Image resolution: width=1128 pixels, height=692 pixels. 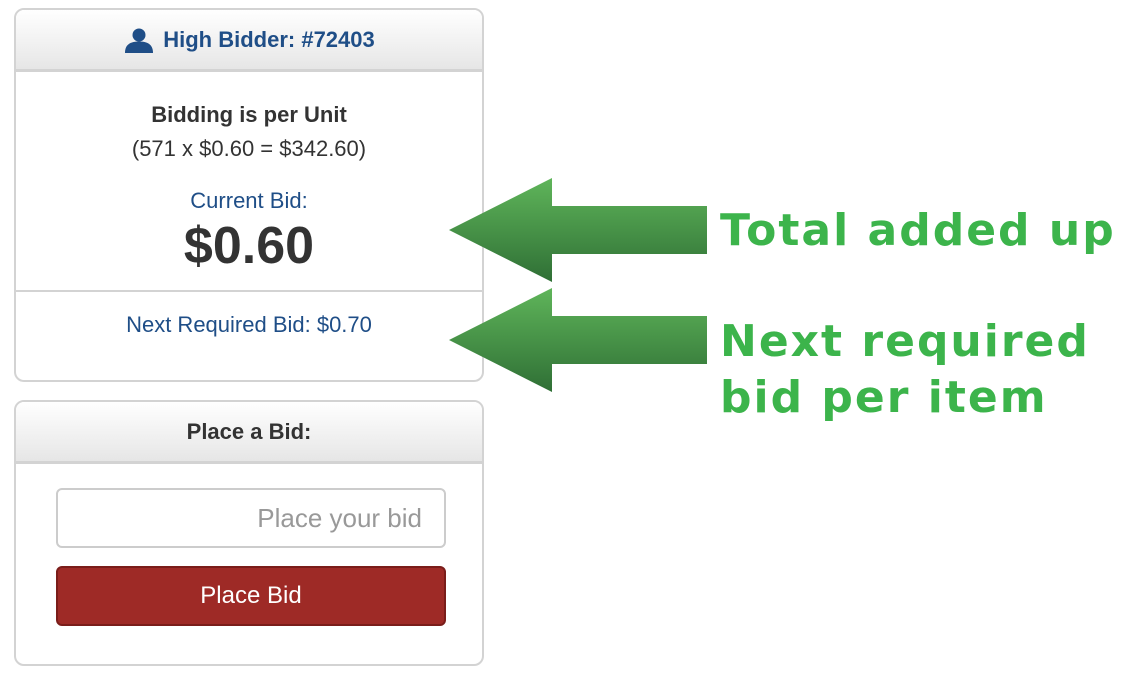 I want to click on place-bid-heading: Place a Bid:, so click(x=249, y=433).